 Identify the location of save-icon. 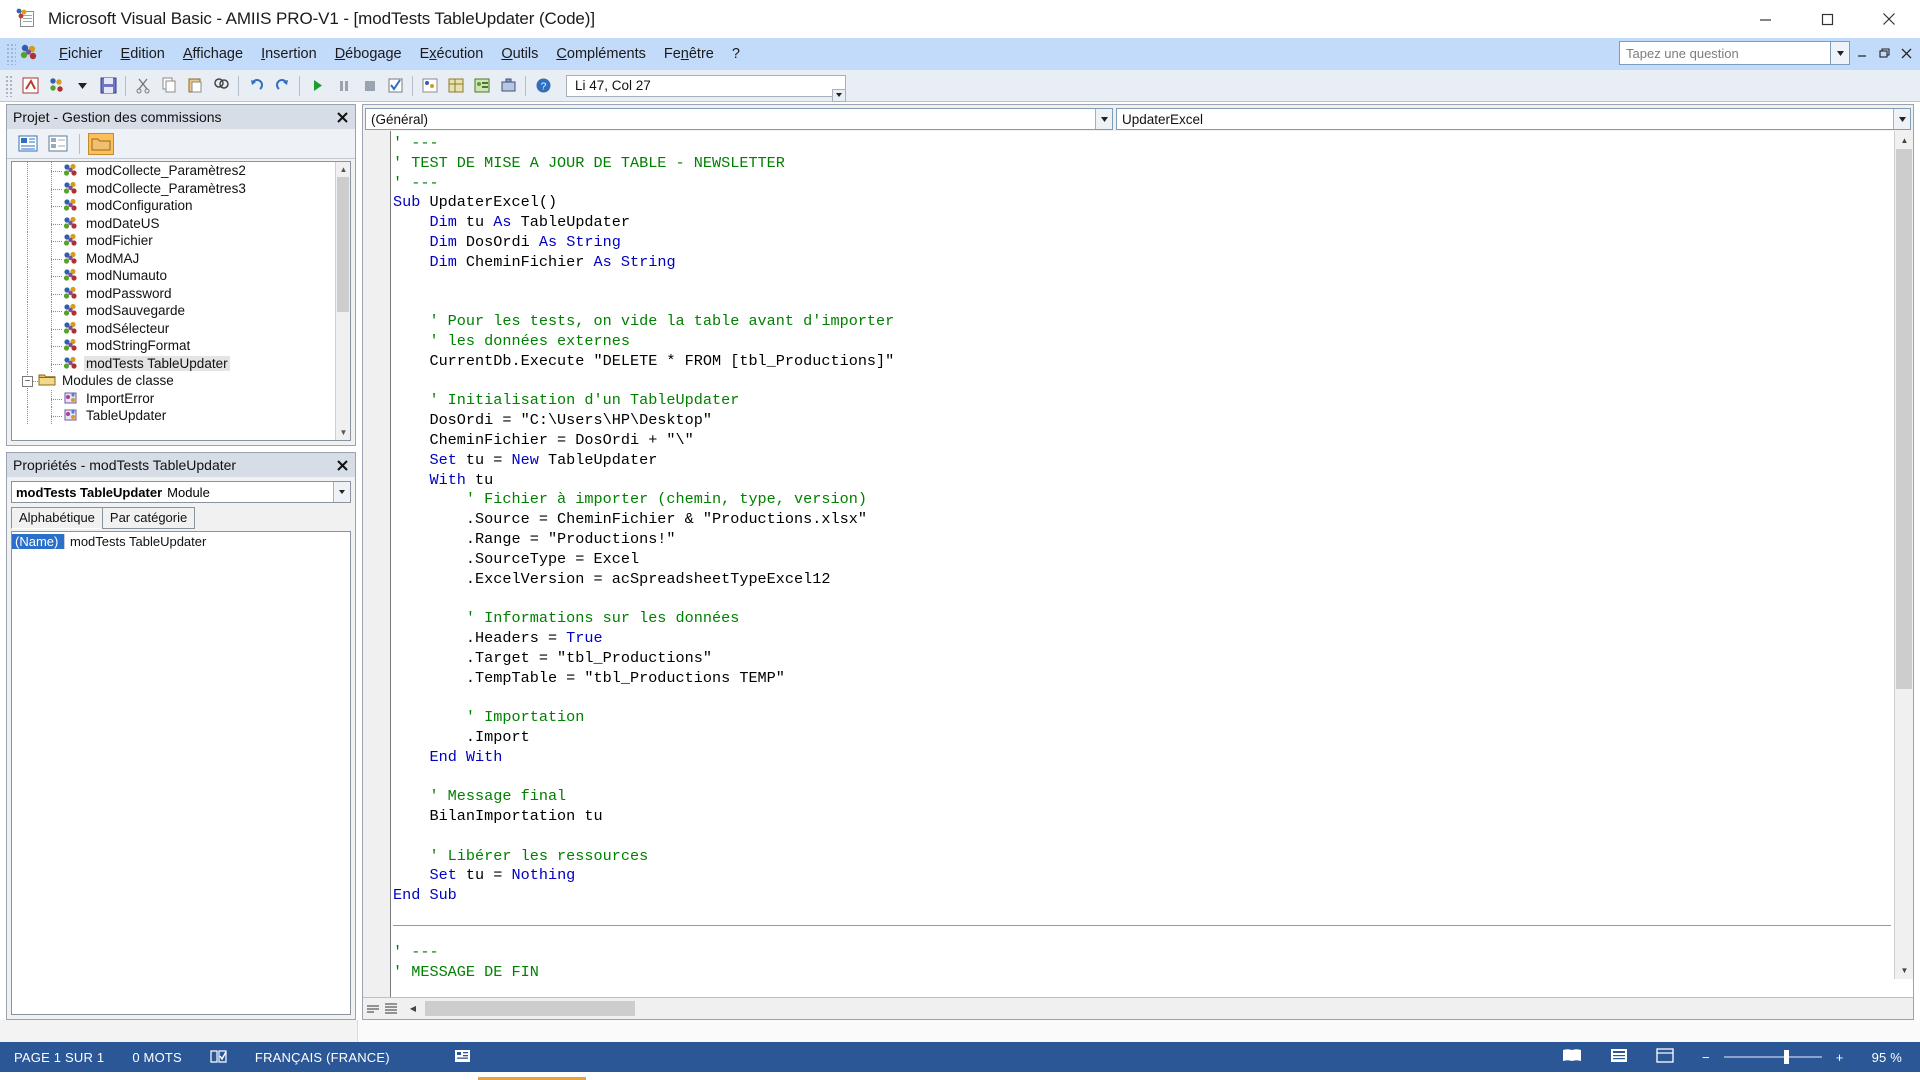
(108, 86).